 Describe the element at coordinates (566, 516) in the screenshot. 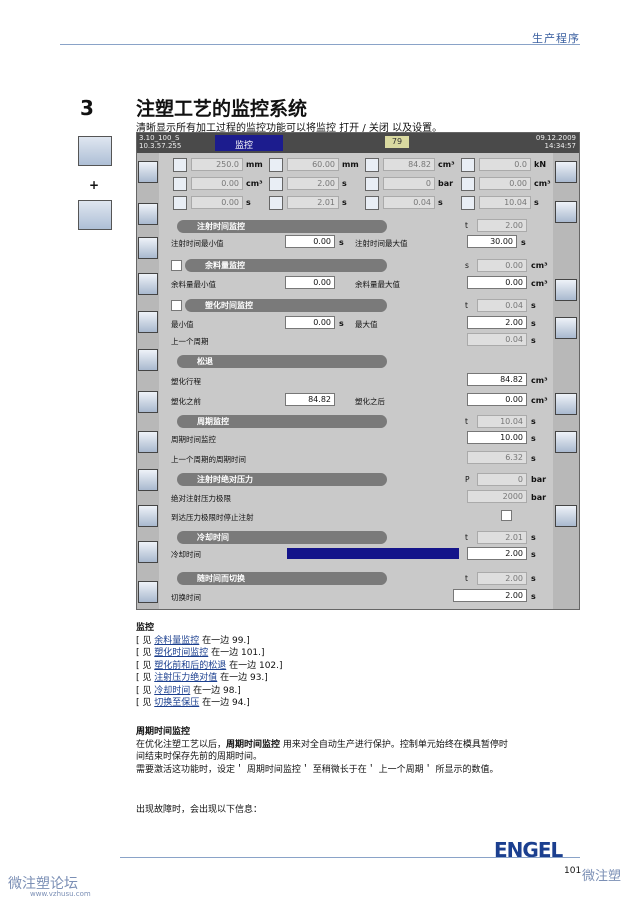

I see `alarm-button` at that location.